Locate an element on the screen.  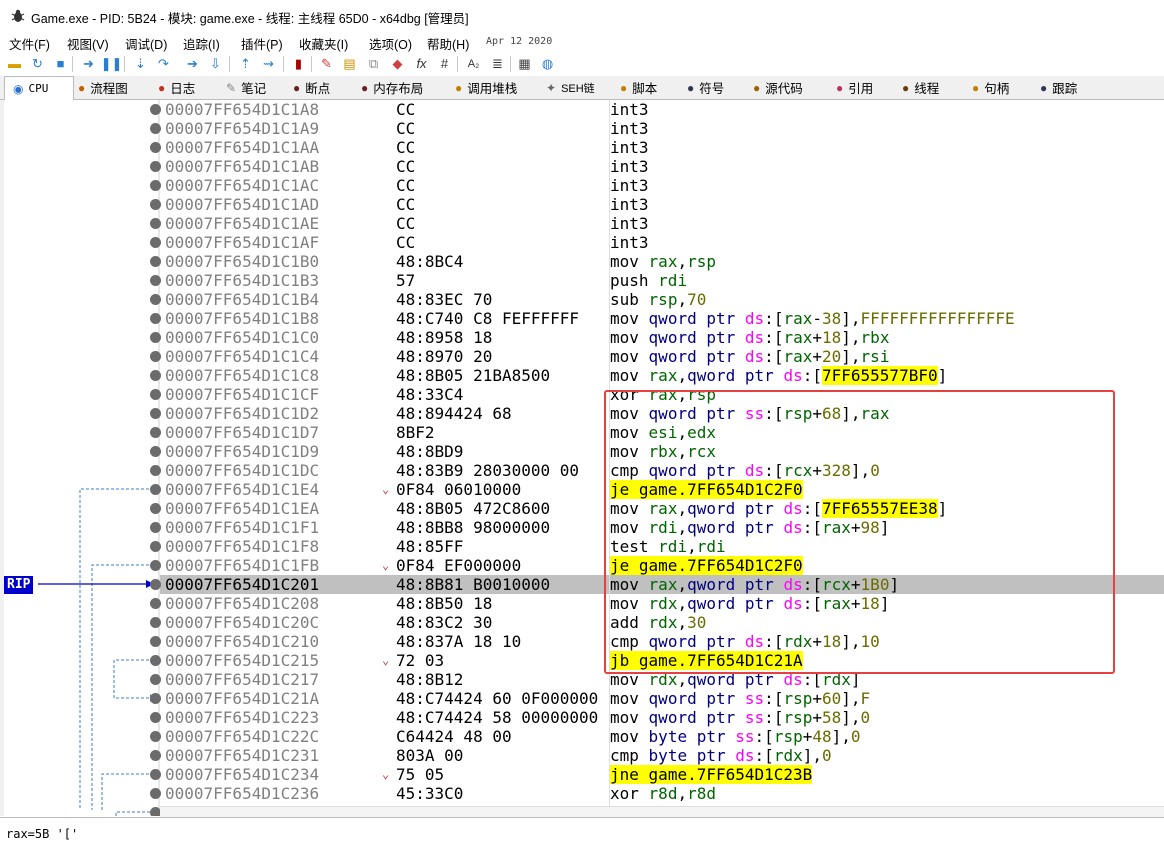
tab-source: ● 源代码 is located at coordinates (778, 87).